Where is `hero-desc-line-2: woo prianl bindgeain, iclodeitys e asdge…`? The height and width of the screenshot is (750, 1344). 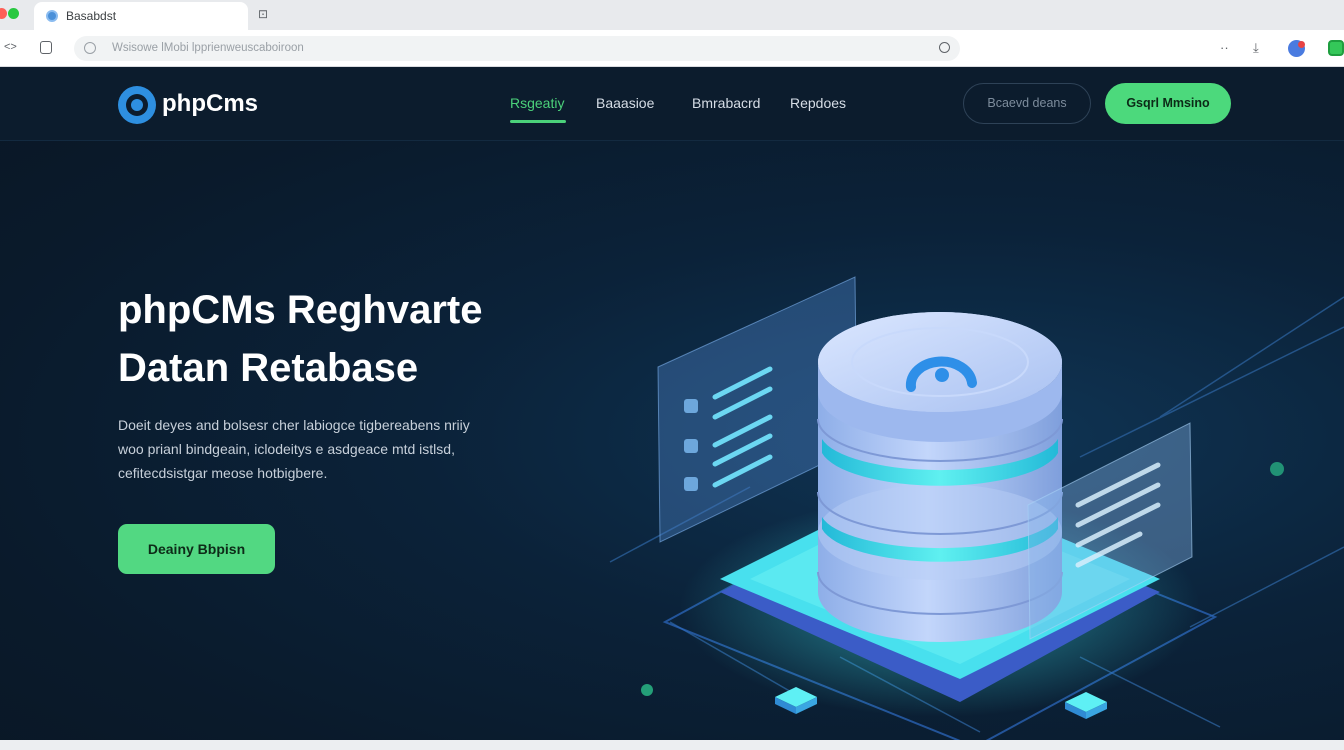 hero-desc-line-2: woo prianl bindgeain, iclodeitys e asdge… is located at coordinates (286, 449).